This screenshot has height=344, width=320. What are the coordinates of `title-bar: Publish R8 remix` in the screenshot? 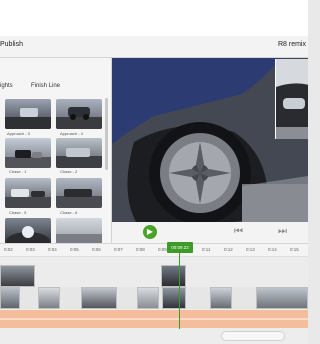 It's located at (154, 47).